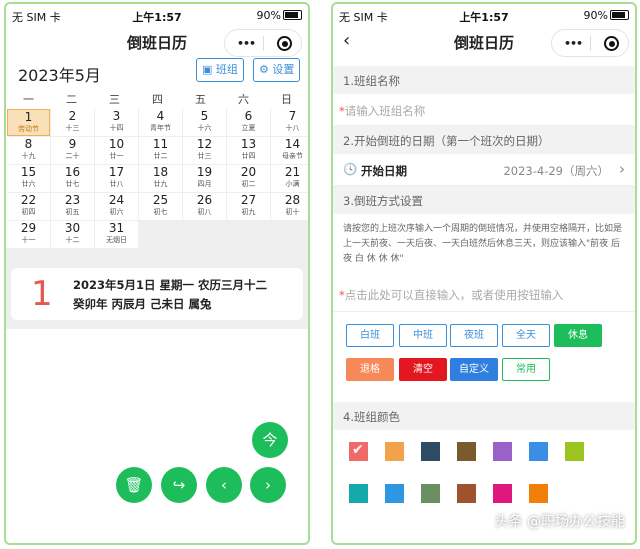  I want to click on group-name-field: *请输入班组名称, so click(484, 110).